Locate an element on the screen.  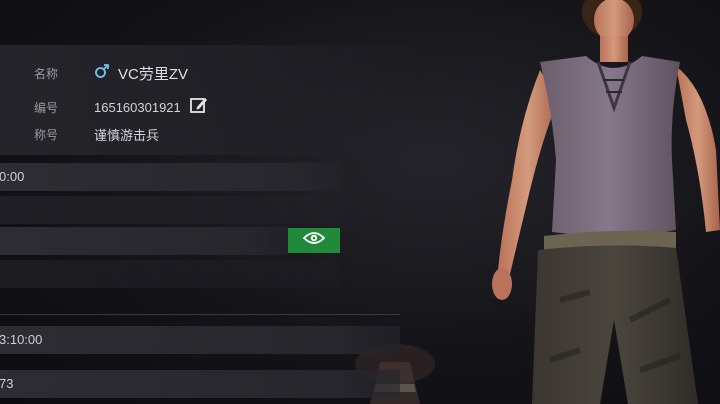
eye-icon is located at coordinates (314, 240).